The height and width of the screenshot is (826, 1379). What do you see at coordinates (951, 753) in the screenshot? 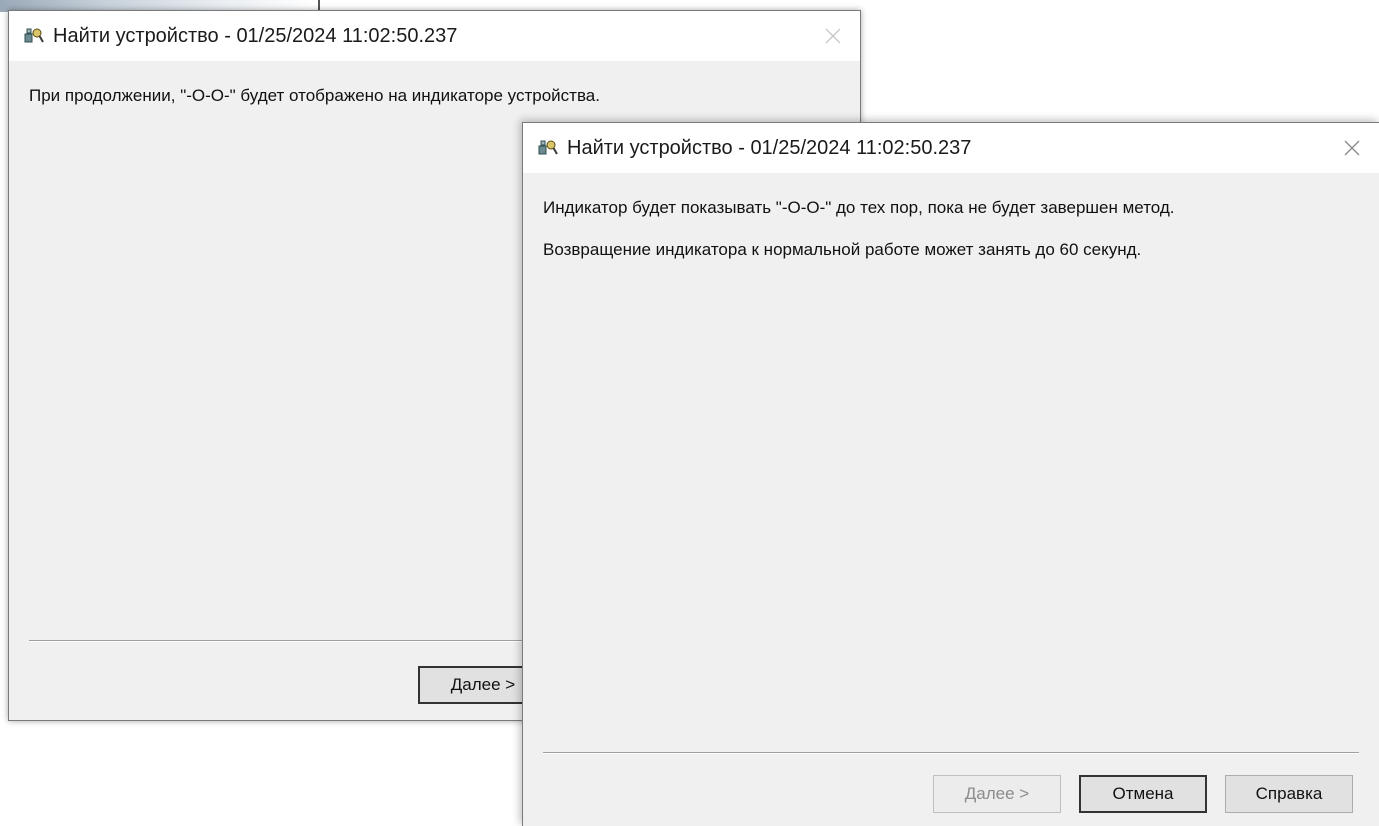
I see `separator` at bounding box center [951, 753].